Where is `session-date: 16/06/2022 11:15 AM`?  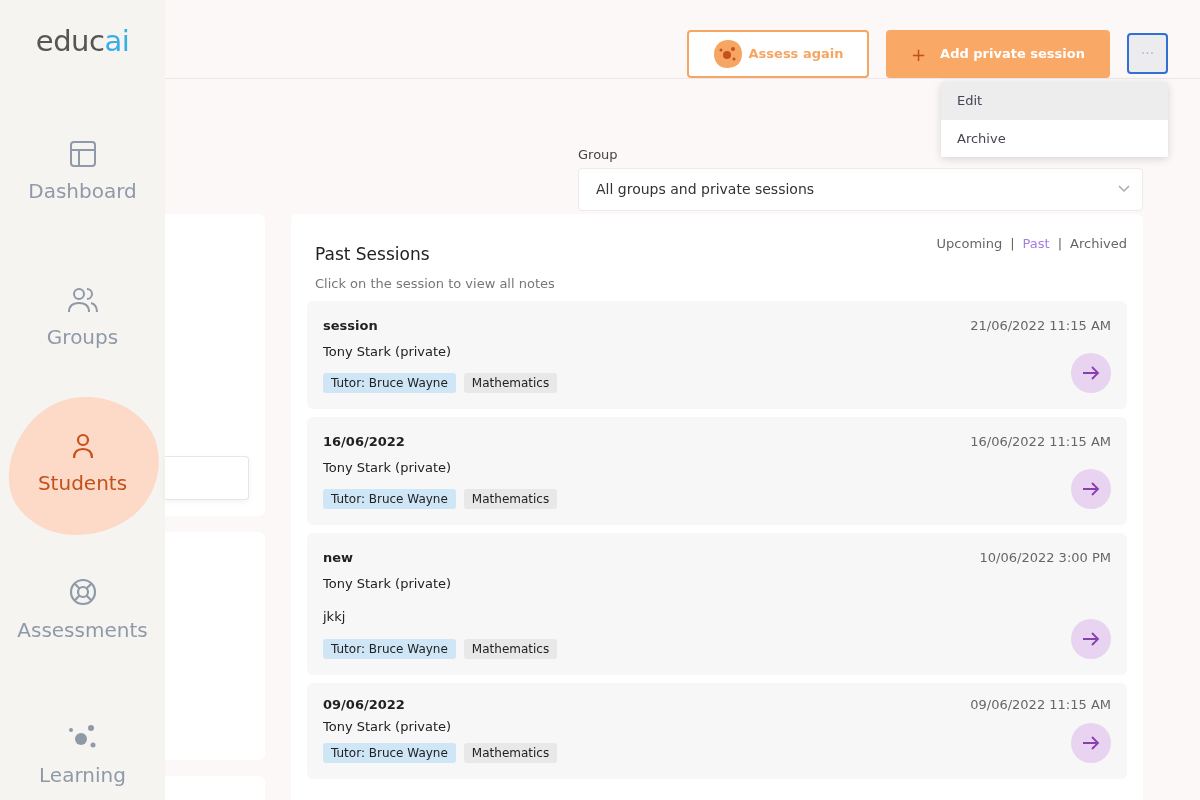 session-date: 16/06/2022 11:15 AM is located at coordinates (1040, 442).